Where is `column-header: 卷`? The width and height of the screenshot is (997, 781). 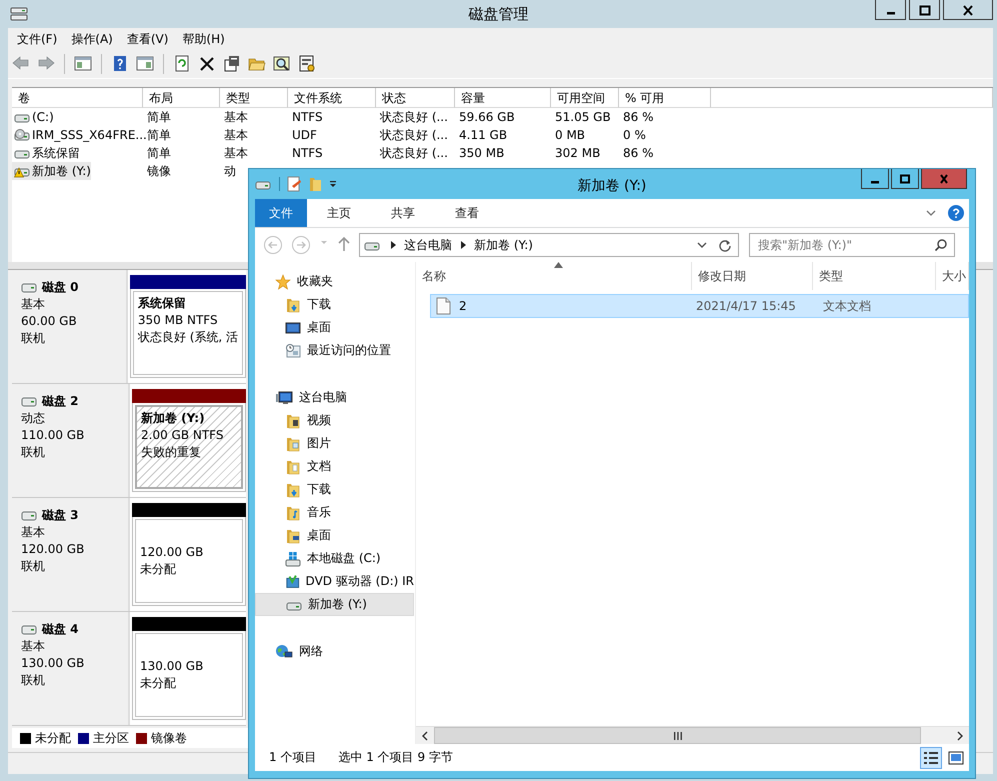
column-header: 卷 is located at coordinates (77, 98).